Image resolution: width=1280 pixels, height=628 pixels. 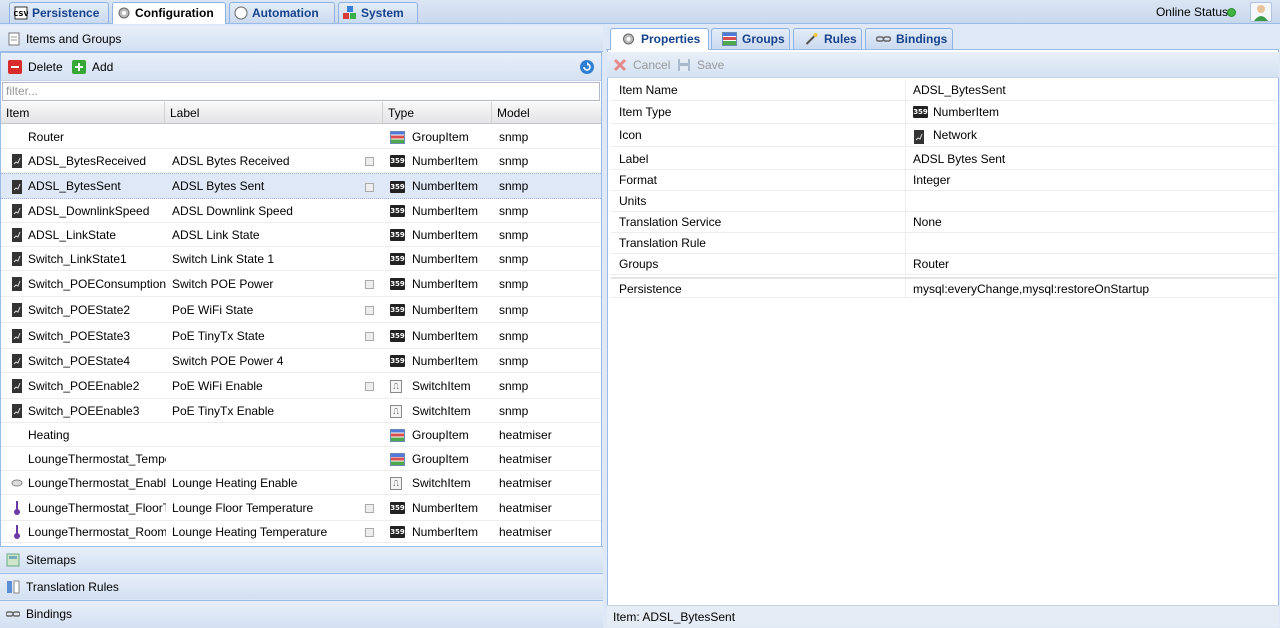 I want to click on property-row: Units, so click(x=944, y=201).